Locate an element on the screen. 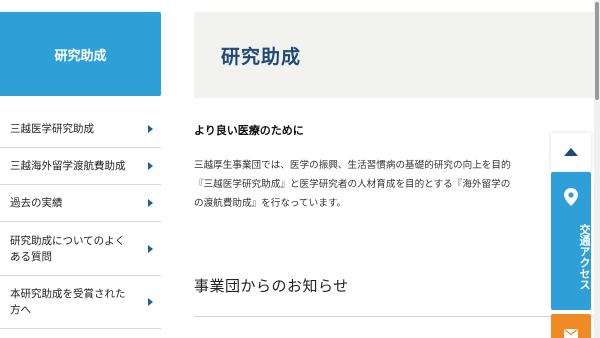  sidebar-item-label: 過去の実績 is located at coordinates (36, 203).